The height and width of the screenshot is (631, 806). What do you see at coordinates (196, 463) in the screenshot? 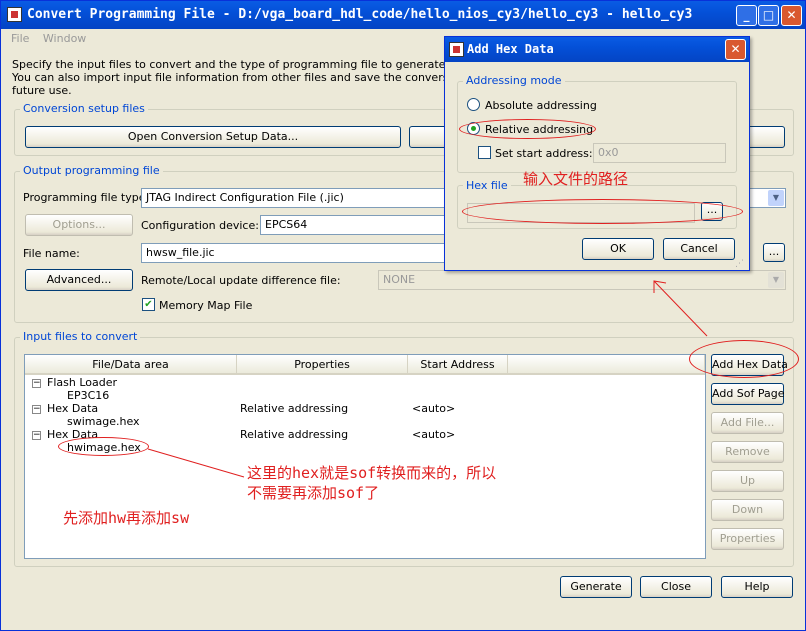
I see `arrow-line-to-hwimage` at bounding box center [196, 463].